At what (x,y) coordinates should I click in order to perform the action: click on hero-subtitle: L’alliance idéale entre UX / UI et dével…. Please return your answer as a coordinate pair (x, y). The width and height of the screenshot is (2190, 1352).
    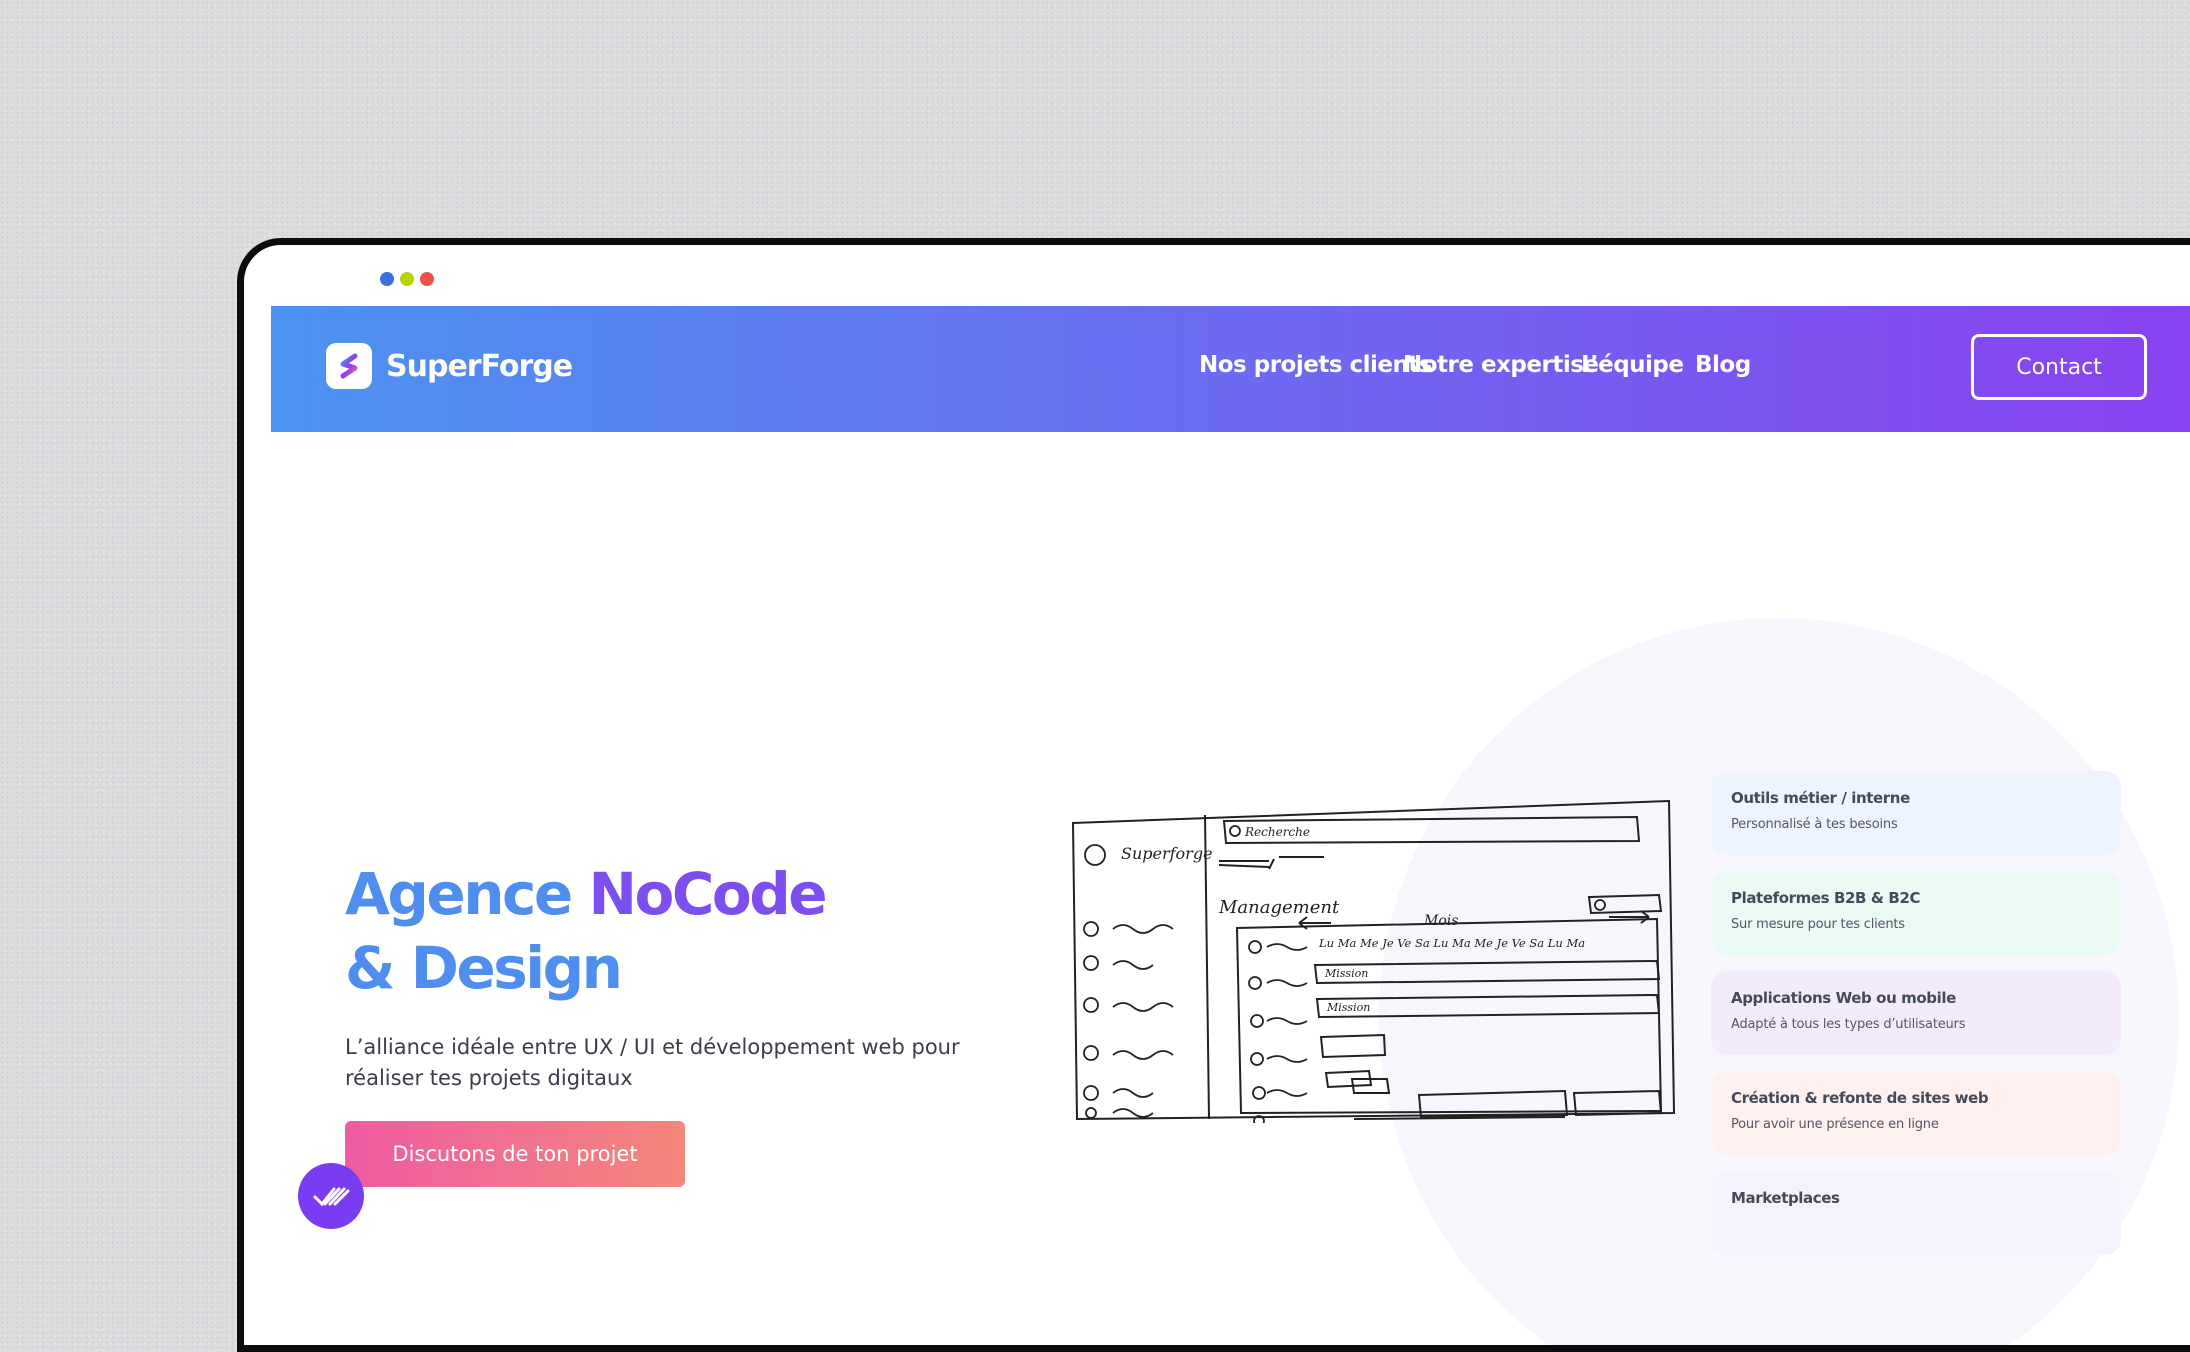
    Looking at the image, I should click on (652, 1062).